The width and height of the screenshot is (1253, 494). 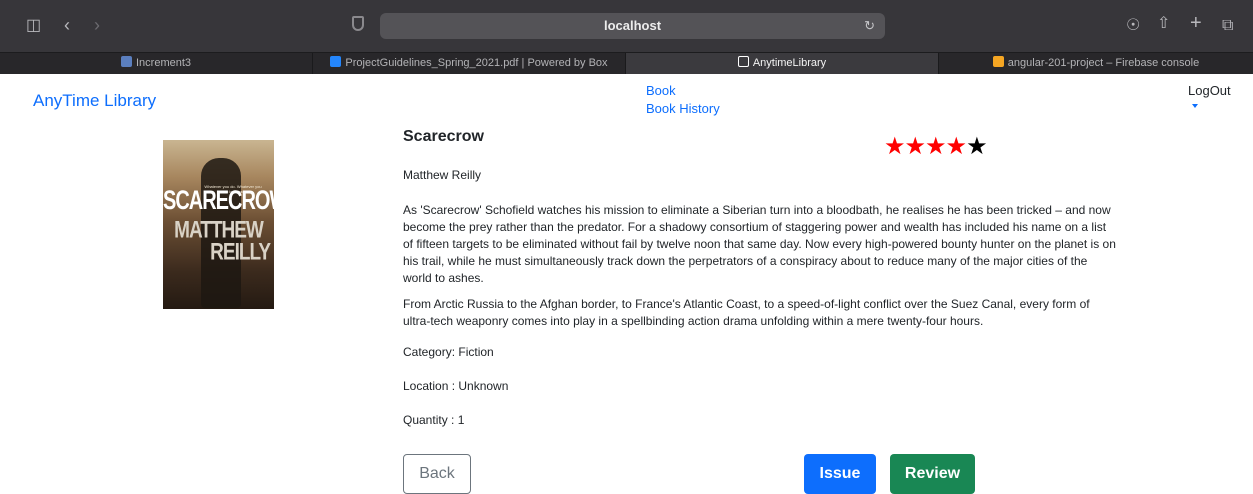 I want to click on firebase-favicon-icon, so click(x=998, y=61).